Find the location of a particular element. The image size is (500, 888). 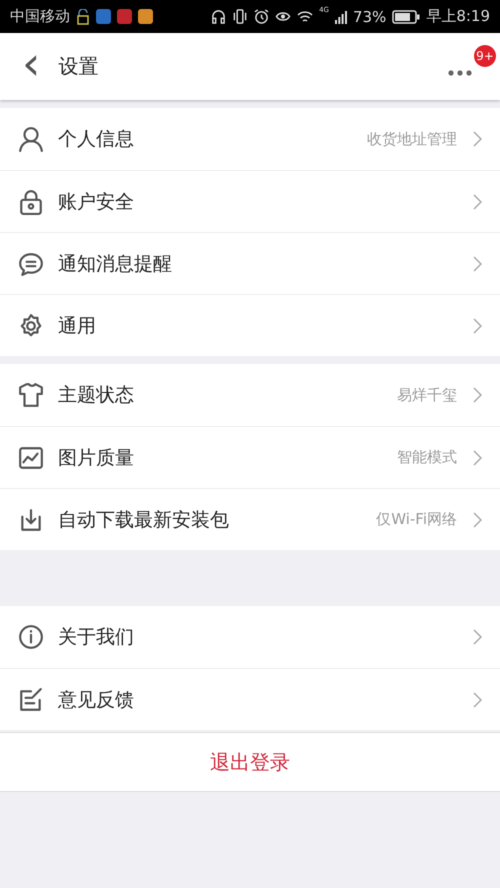

gear-icon is located at coordinates (31, 325).